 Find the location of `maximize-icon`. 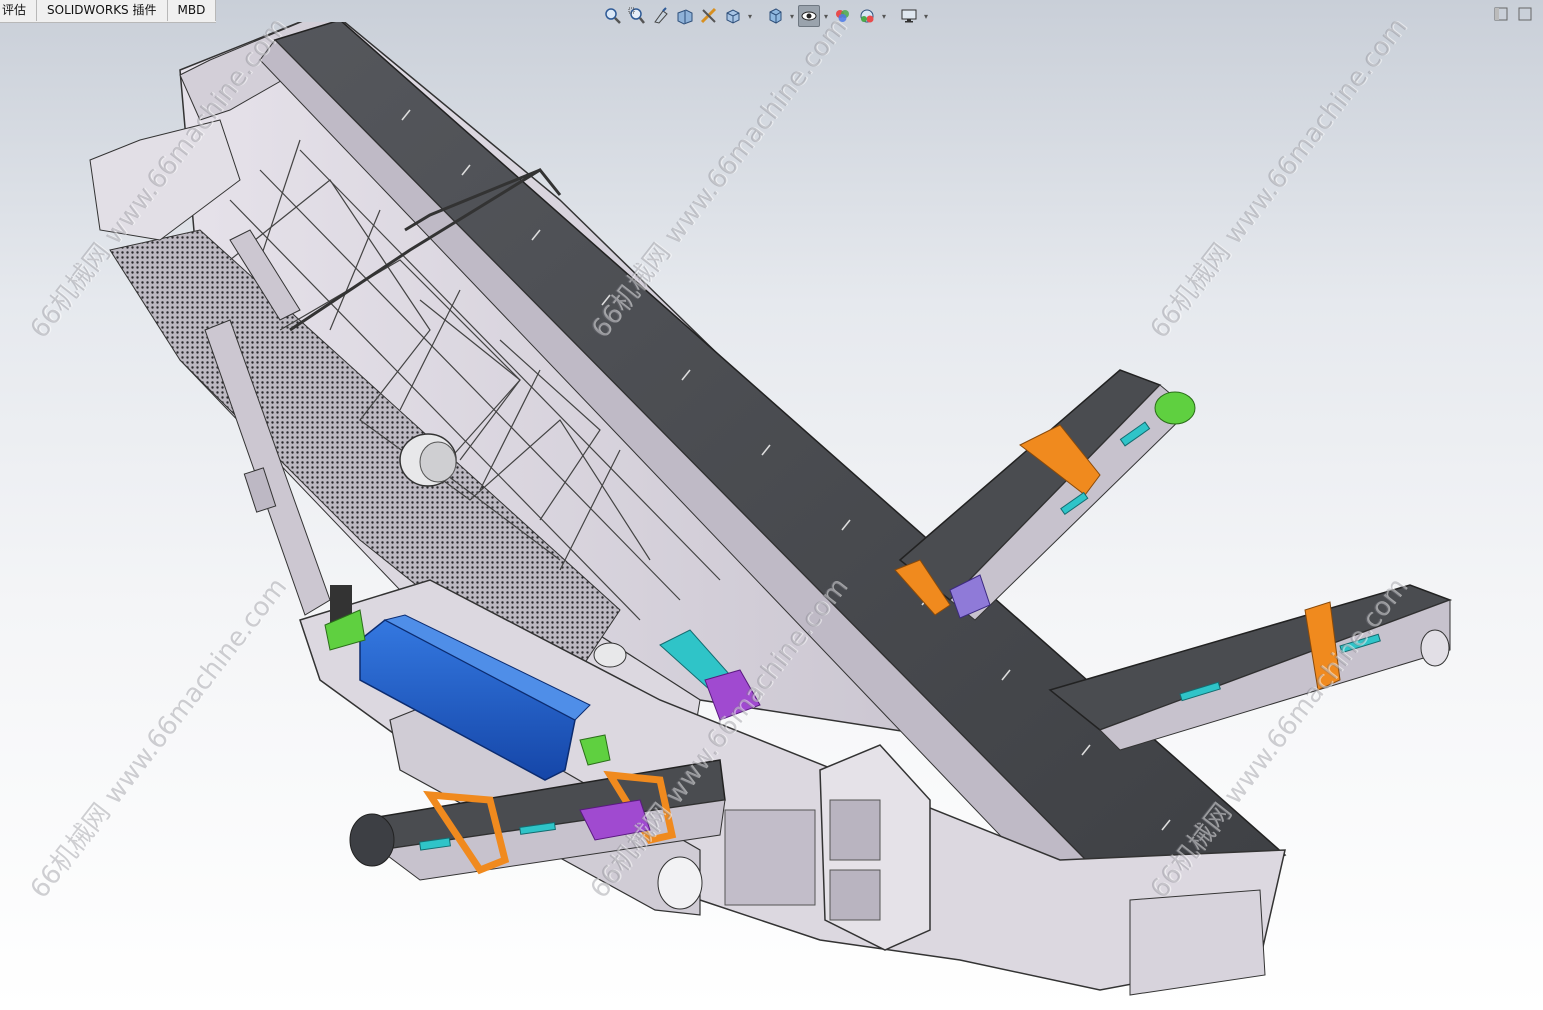

maximize-icon is located at coordinates (1525, 14).